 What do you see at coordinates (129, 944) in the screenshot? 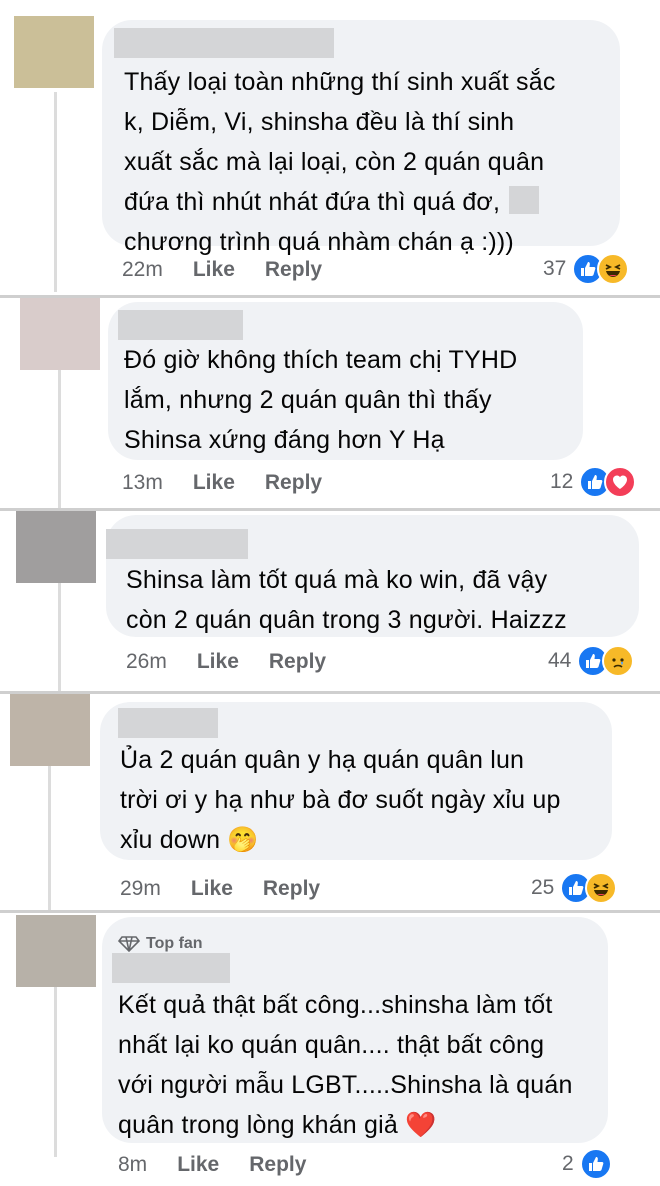
I see `diamond-icon` at bounding box center [129, 944].